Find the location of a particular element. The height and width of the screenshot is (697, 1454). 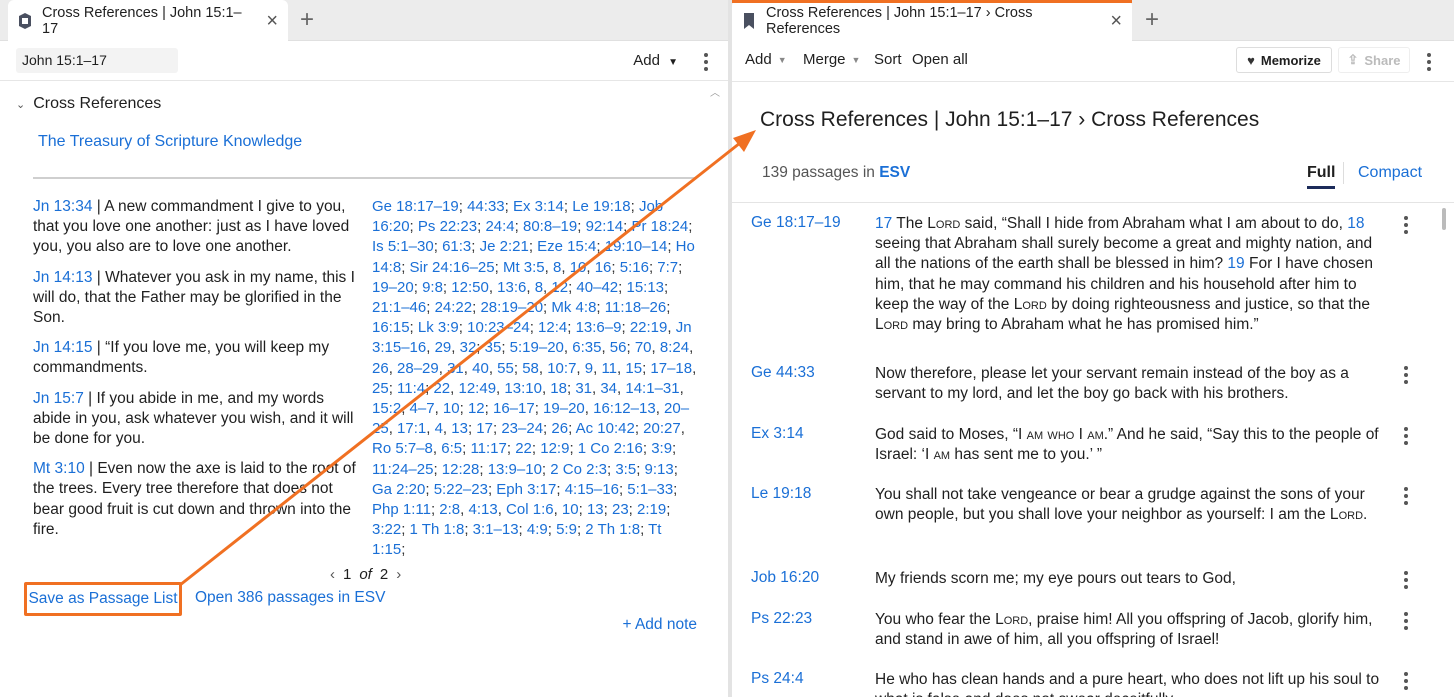

cross-ref-link: 13 is located at coordinates (595, 509).